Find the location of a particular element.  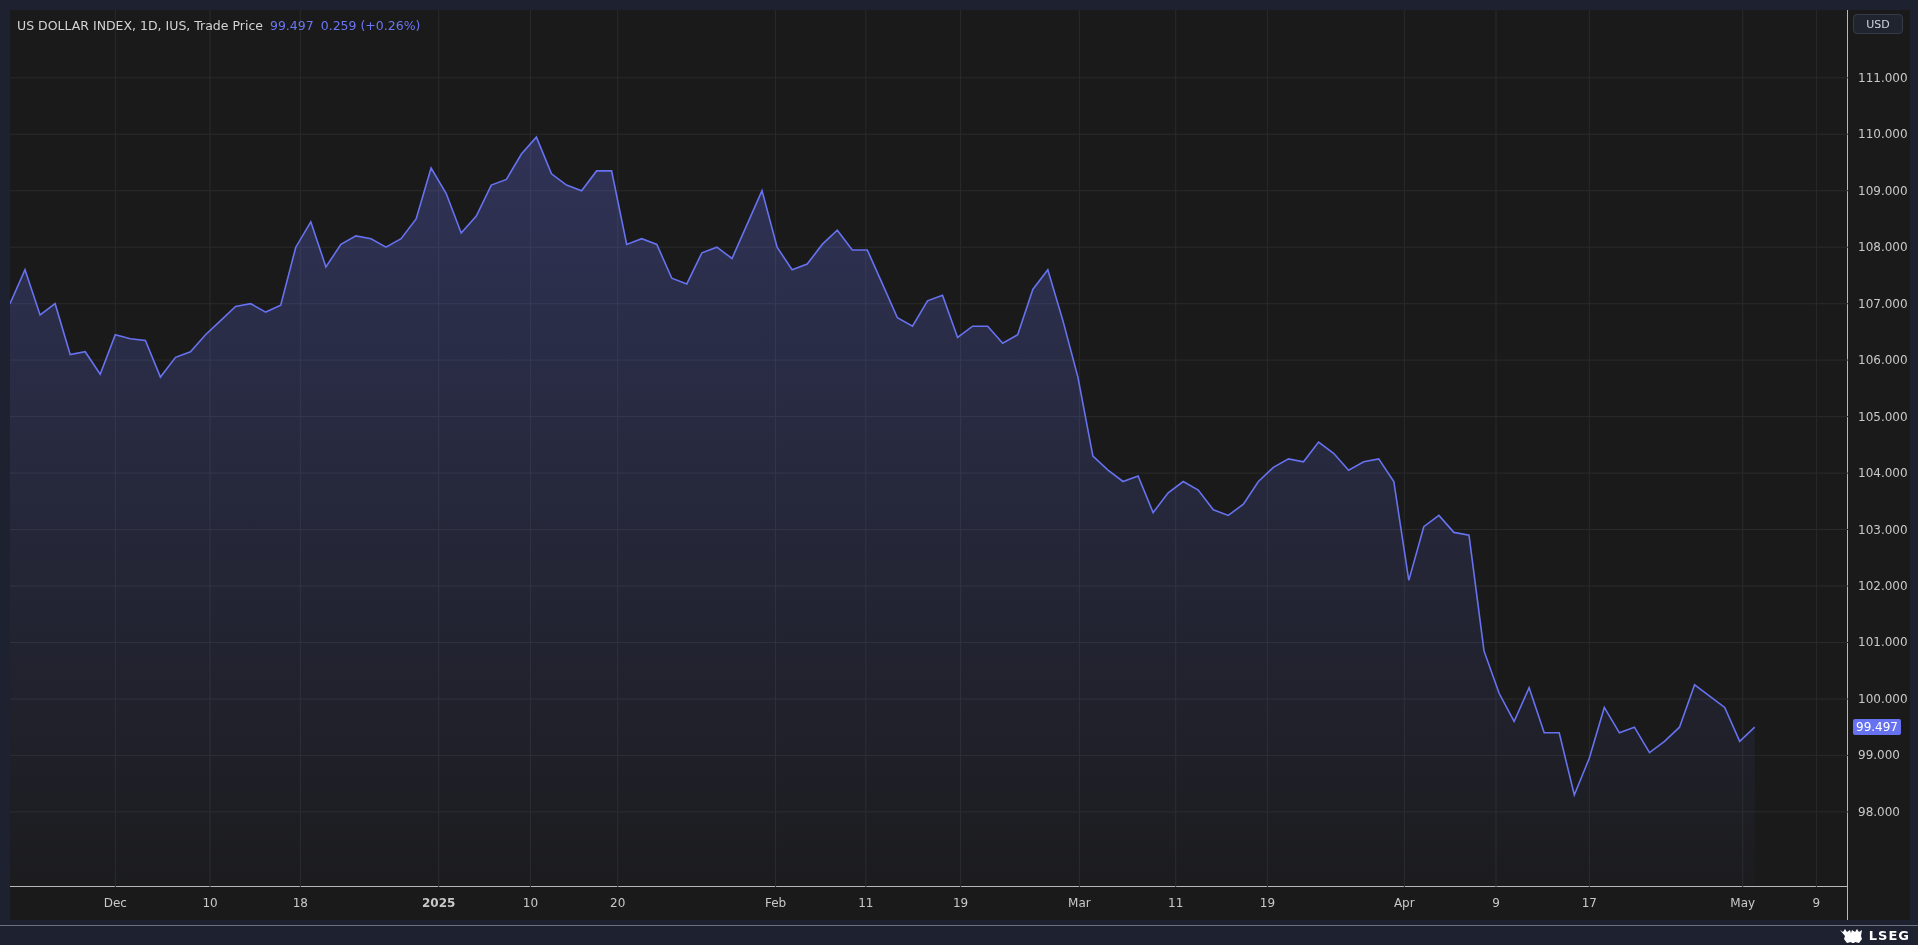

chart-title: US DOLLAR INDEX, 1D, IUS, Trade Price is located at coordinates (140, 25).